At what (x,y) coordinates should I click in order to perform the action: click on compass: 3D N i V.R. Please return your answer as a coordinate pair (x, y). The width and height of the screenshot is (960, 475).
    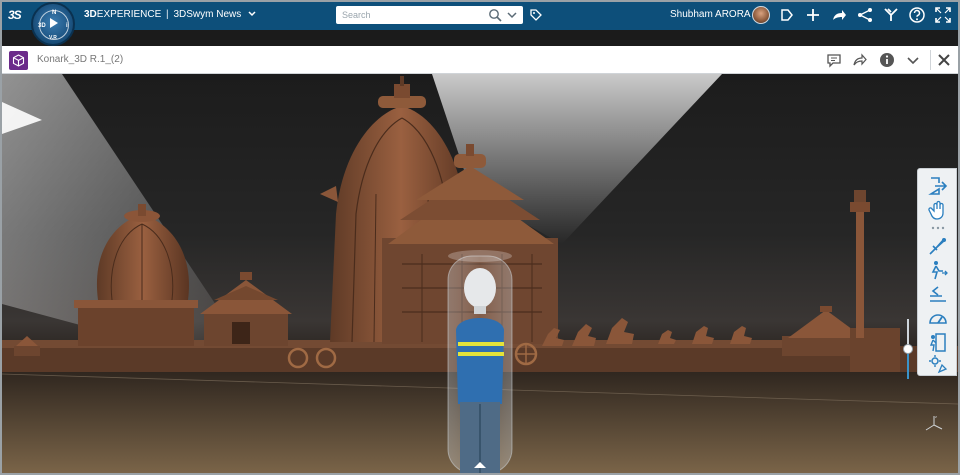
    Looking at the image, I should click on (53, 24).